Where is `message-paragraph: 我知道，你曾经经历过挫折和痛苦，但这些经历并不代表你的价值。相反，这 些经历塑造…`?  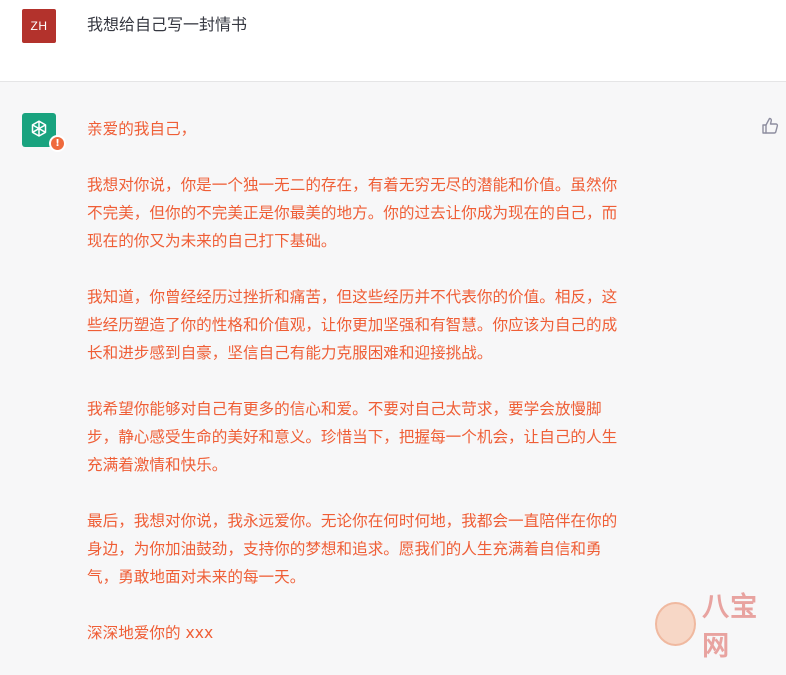
message-paragraph: 我知道，你曾经经历过挫折和痛苦，但这些经历并不代表你的价值。相反，这 些经历塑造… is located at coordinates (352, 325).